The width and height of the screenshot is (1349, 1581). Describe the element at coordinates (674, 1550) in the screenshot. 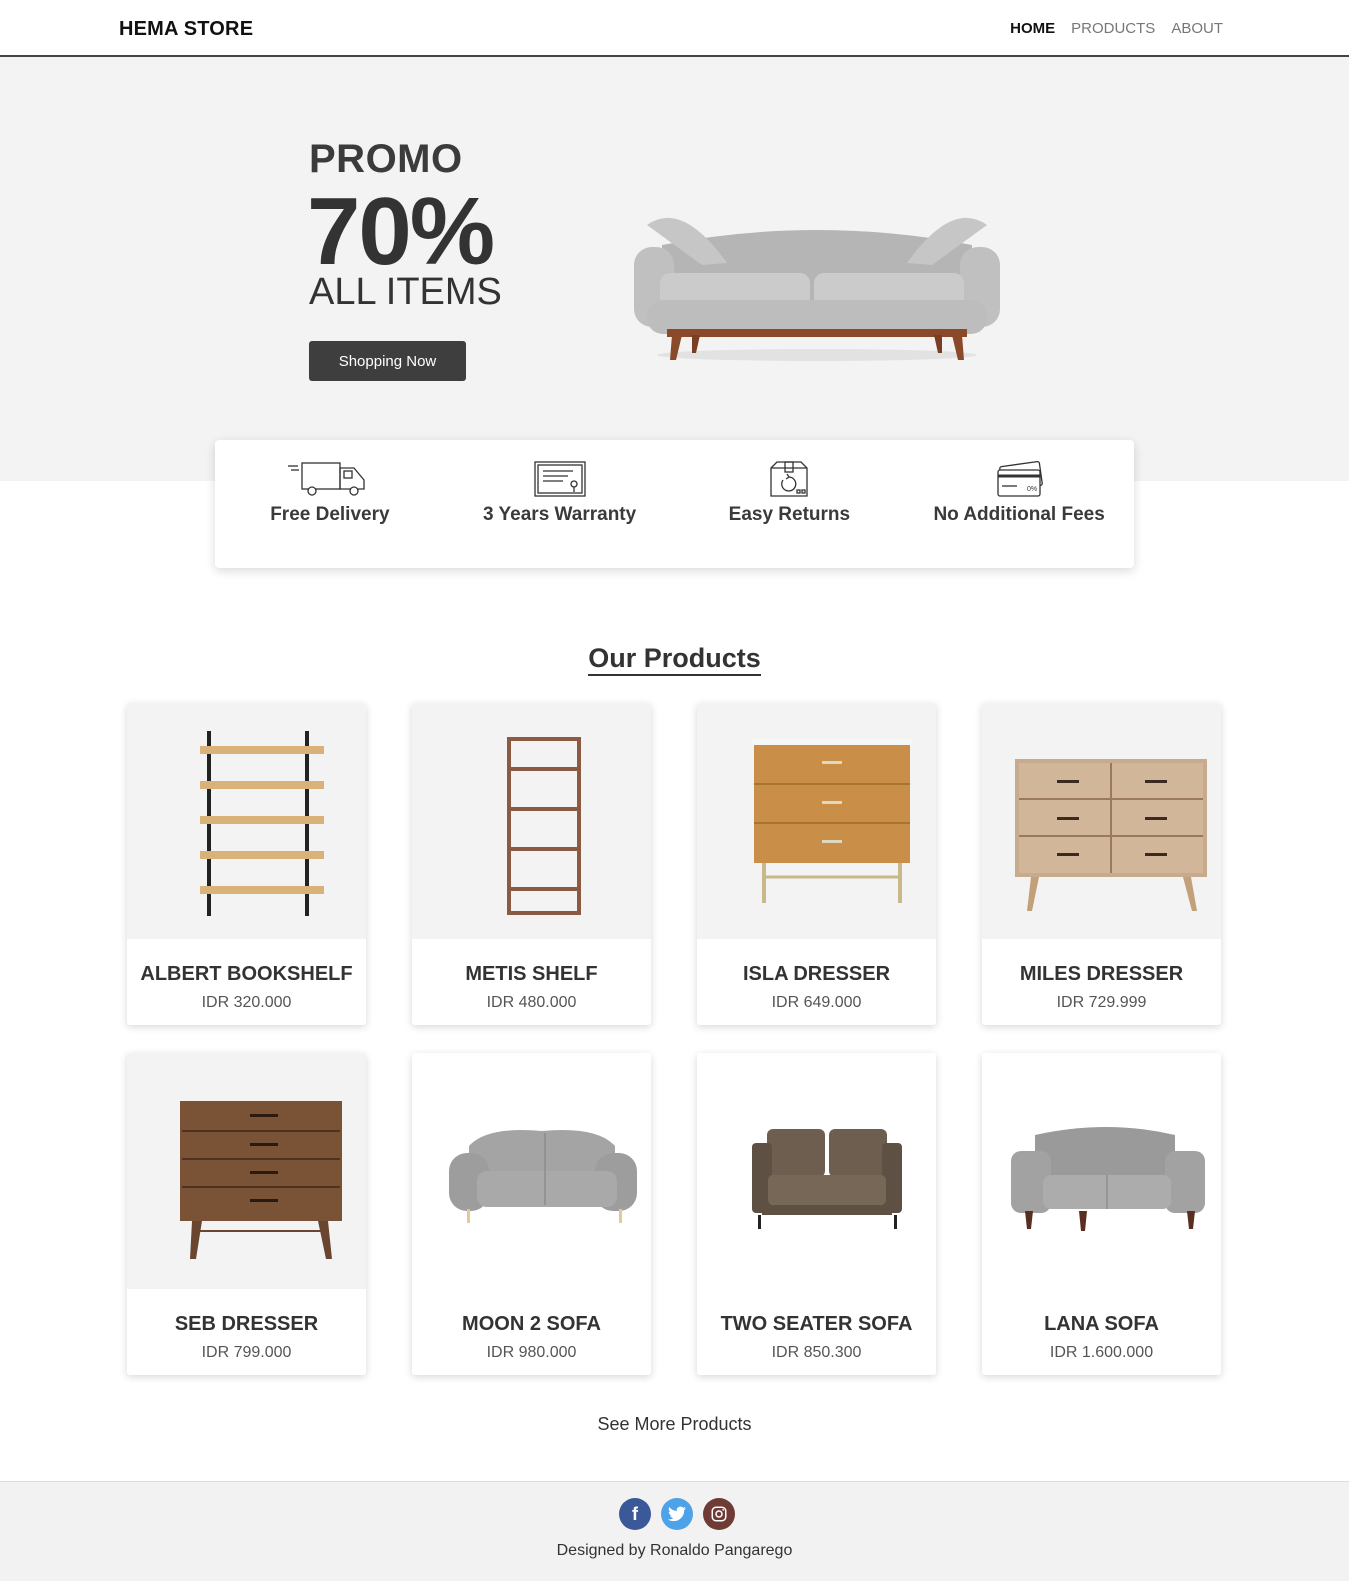

I see `footer-credit: Designed by Ronaldo Pangarego` at that location.